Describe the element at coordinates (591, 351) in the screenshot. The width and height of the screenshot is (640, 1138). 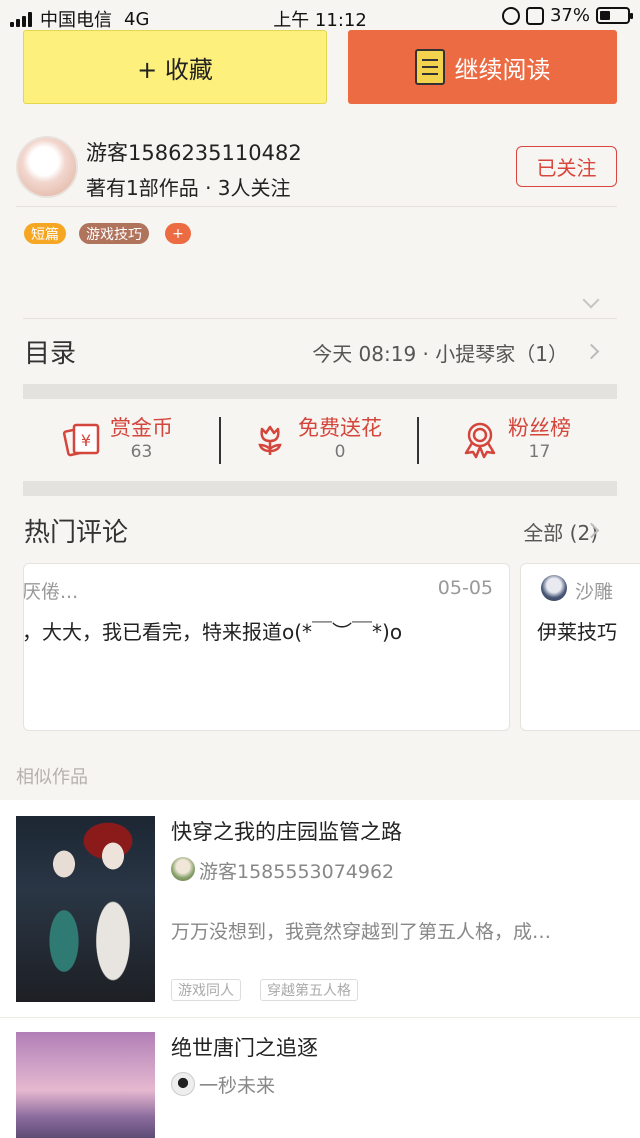
I see `catalog-chevron-icon` at that location.